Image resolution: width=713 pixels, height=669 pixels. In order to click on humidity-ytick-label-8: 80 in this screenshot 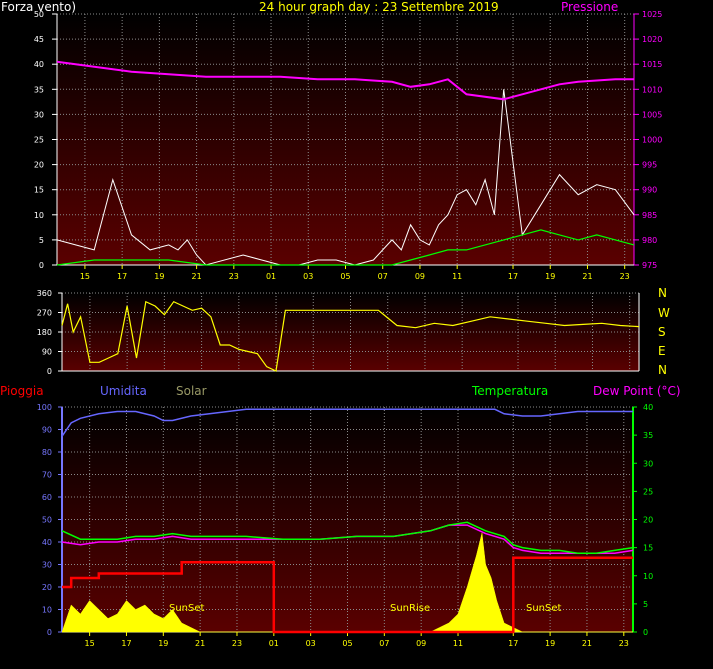, I will do `click(47, 452)`.